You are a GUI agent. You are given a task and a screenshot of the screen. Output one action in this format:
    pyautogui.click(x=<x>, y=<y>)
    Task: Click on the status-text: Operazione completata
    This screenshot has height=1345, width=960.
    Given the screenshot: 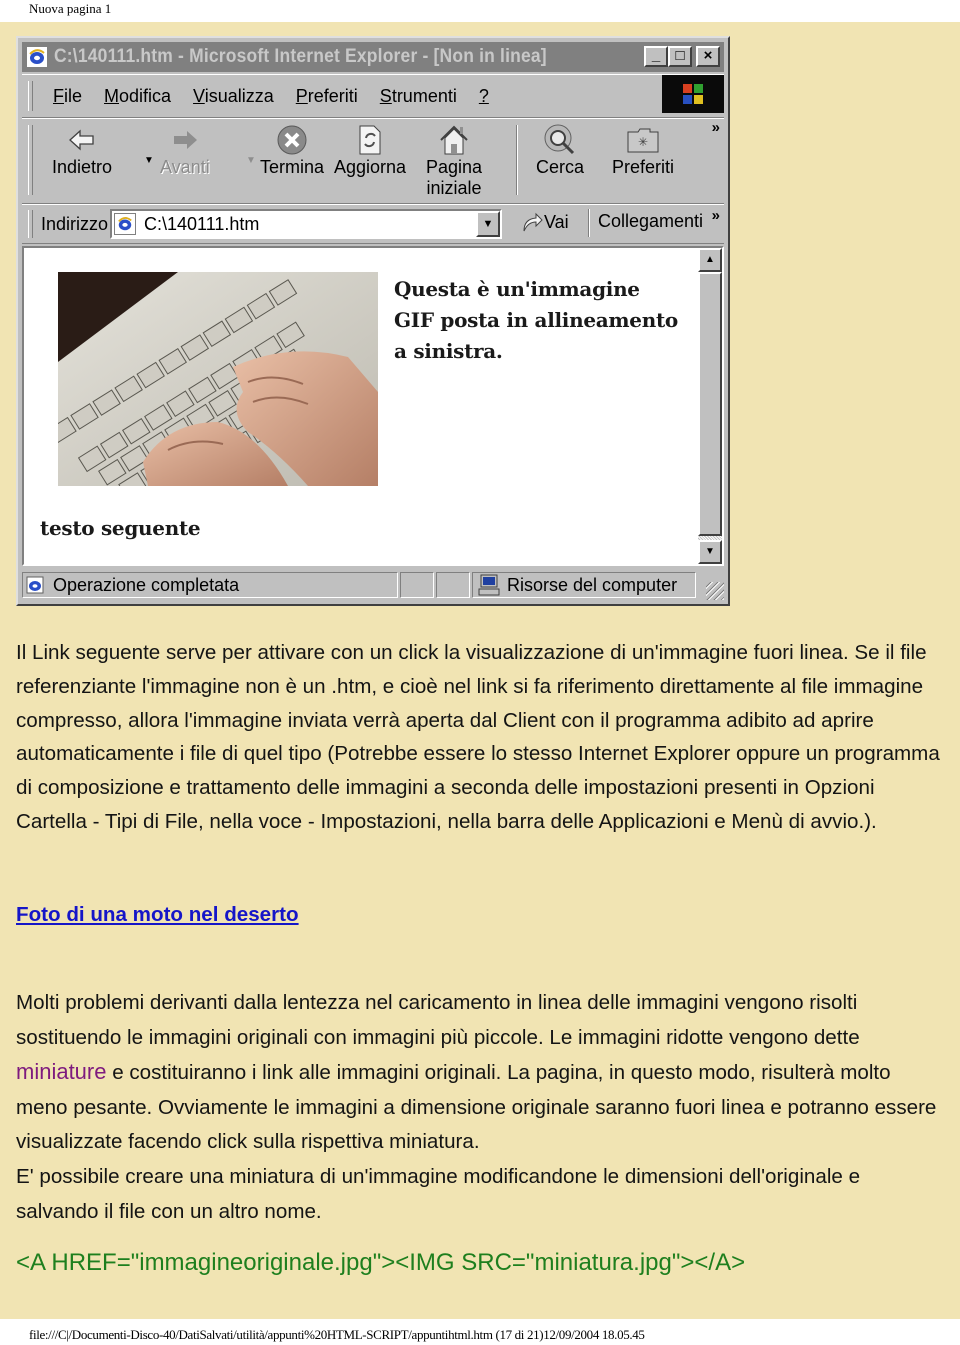 What is the action you would take?
    pyautogui.click(x=146, y=584)
    